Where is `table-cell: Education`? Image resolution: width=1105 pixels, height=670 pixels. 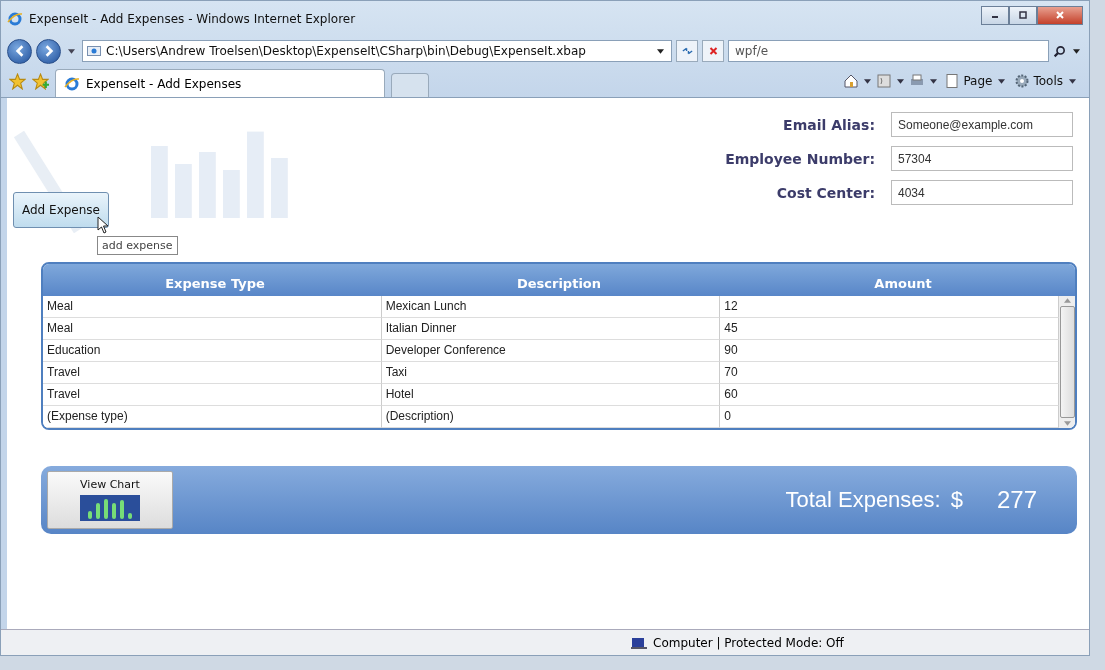
table-cell: Education is located at coordinates (212, 351).